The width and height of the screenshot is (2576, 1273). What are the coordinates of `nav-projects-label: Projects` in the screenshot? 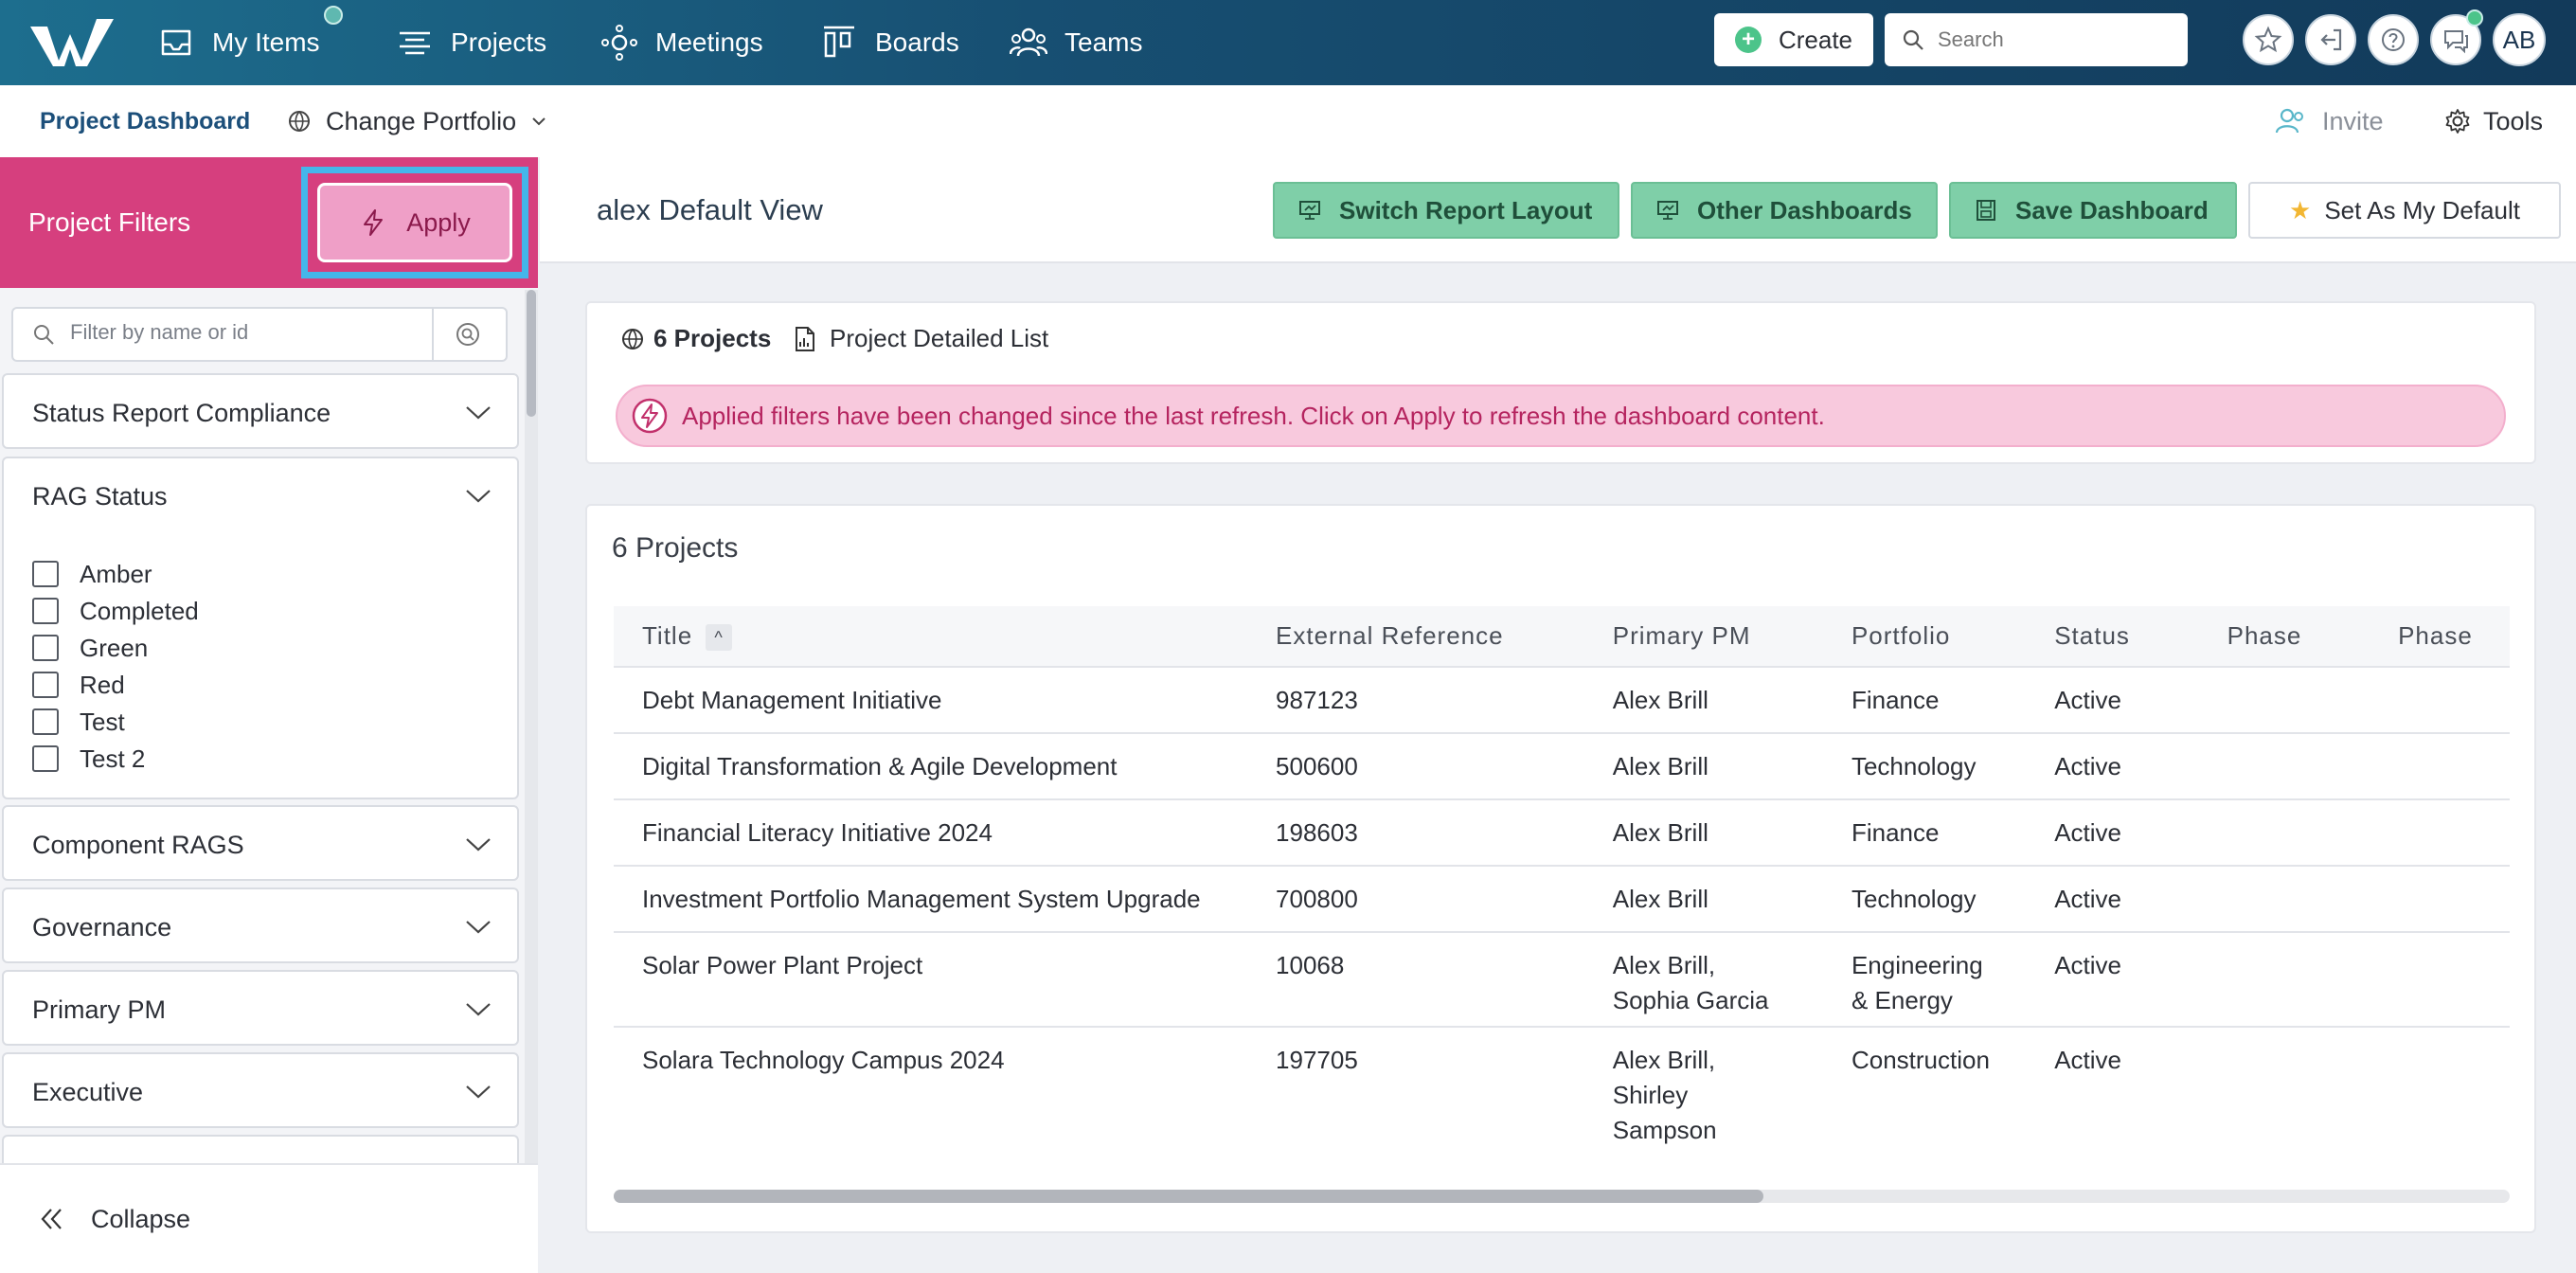 It's located at (499, 42).